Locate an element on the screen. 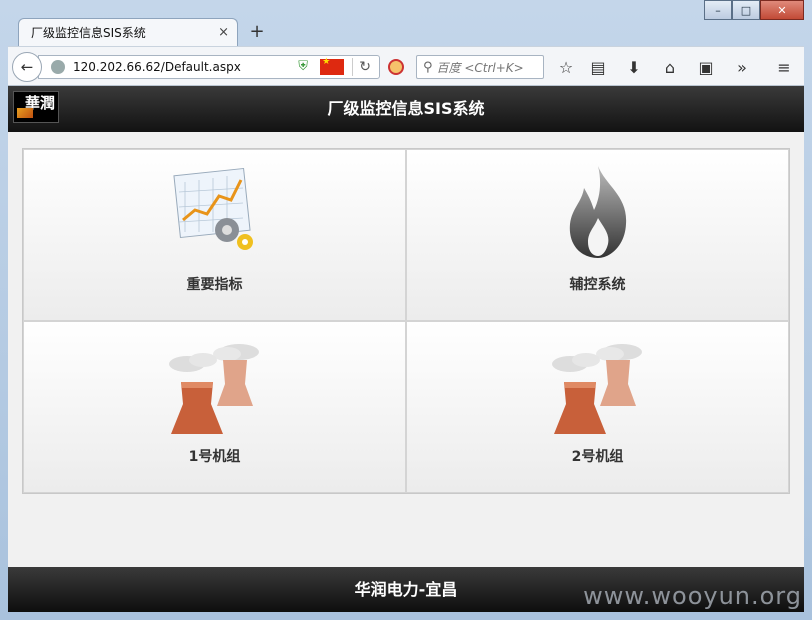  page-title: 厂级监控信息SIS系统 is located at coordinates (406, 108).